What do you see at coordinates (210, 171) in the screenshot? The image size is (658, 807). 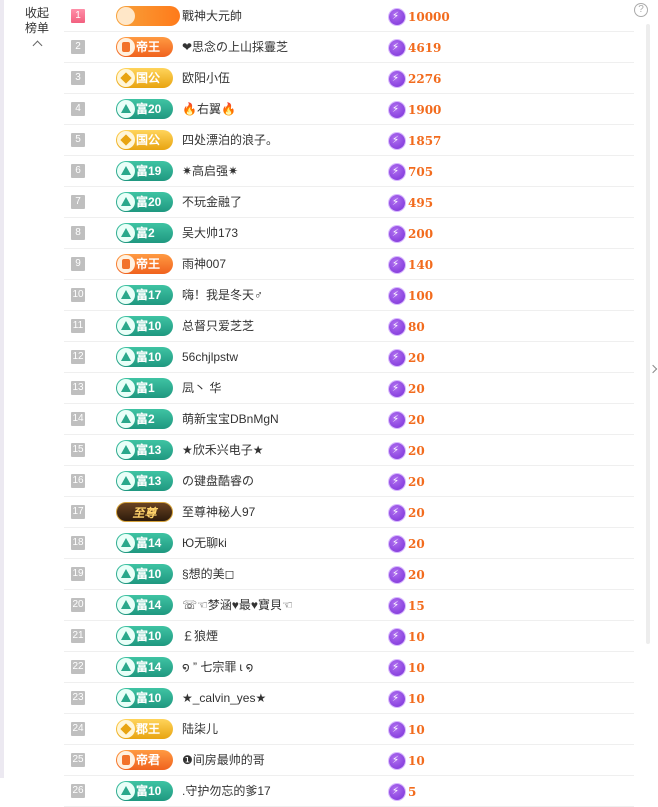 I see `user-name: ✷高启强✷` at bounding box center [210, 171].